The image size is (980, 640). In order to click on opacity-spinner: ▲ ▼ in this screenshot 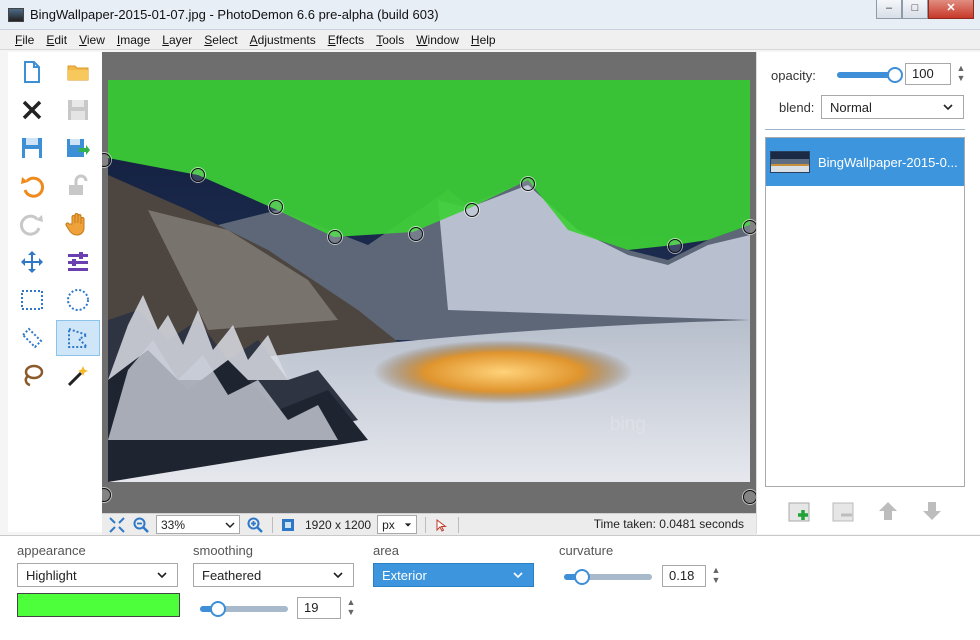, I will do `click(961, 74)`.